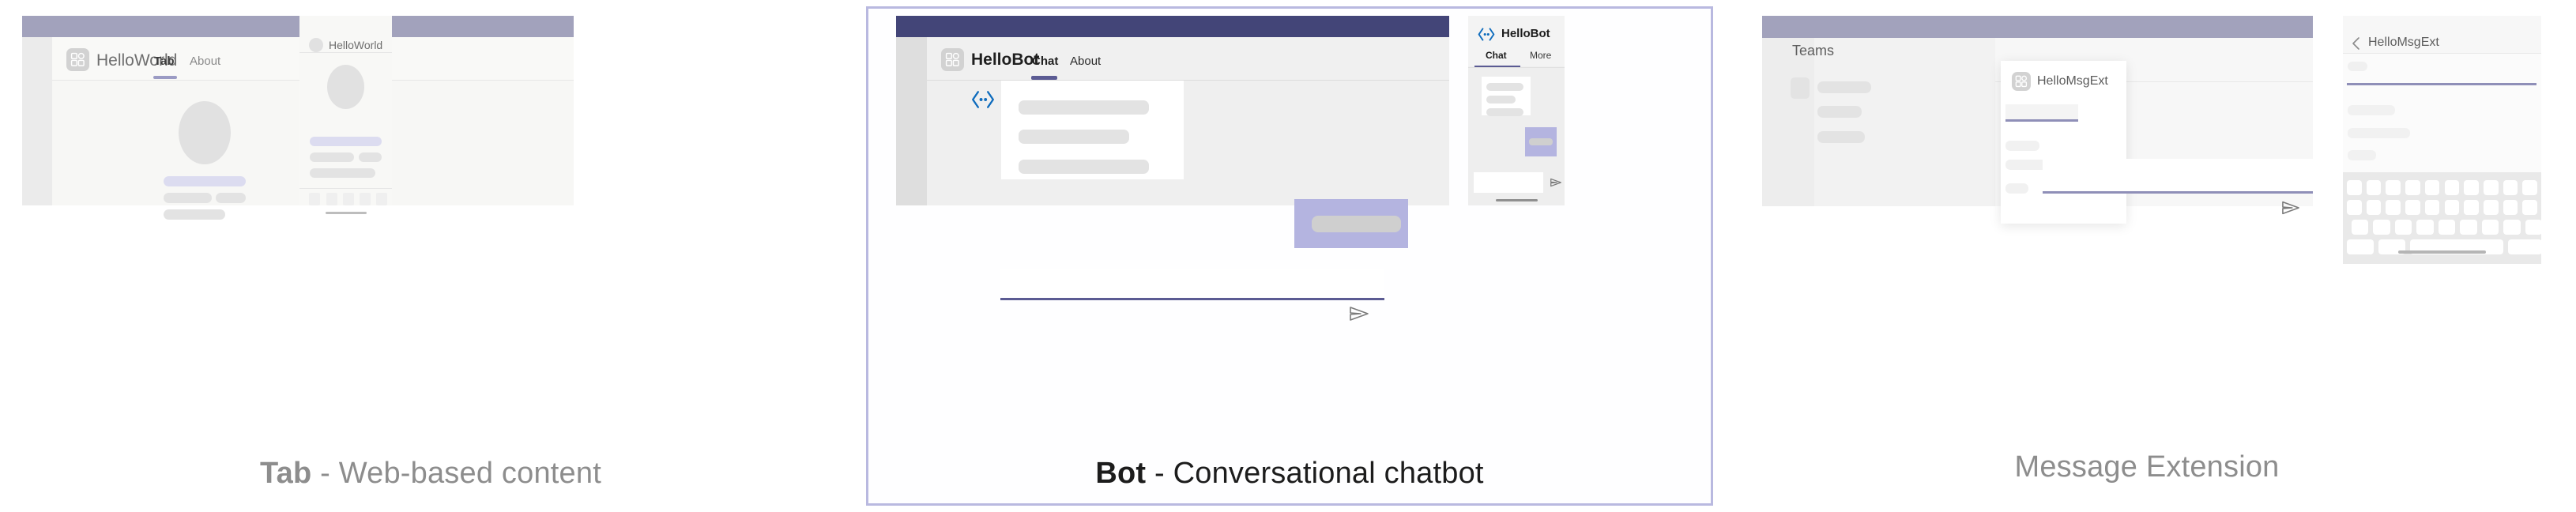 The width and height of the screenshot is (2576, 512). What do you see at coordinates (1121, 473) in the screenshot?
I see `caption-bot-strong: Bot` at bounding box center [1121, 473].